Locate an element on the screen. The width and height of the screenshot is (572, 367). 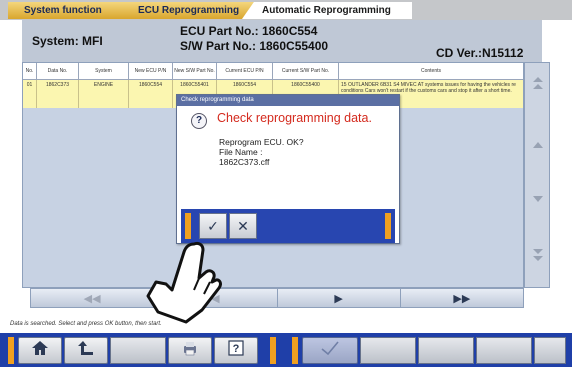
dialog-line-file-label: File Name : is located at coordinates (241, 152).